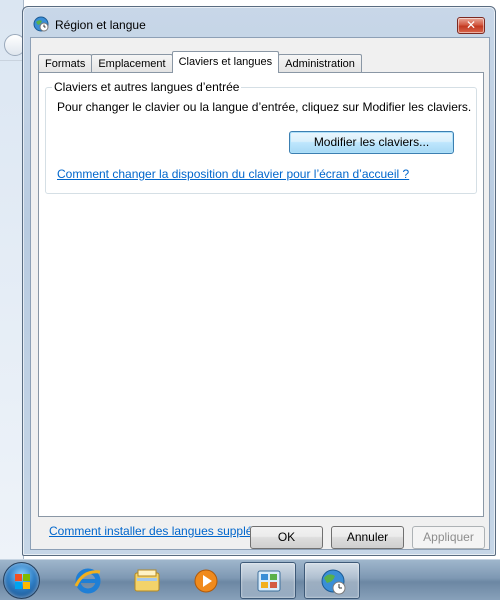  Describe the element at coordinates (286, 537) in the screenshot. I see `ok-button: OK` at that location.